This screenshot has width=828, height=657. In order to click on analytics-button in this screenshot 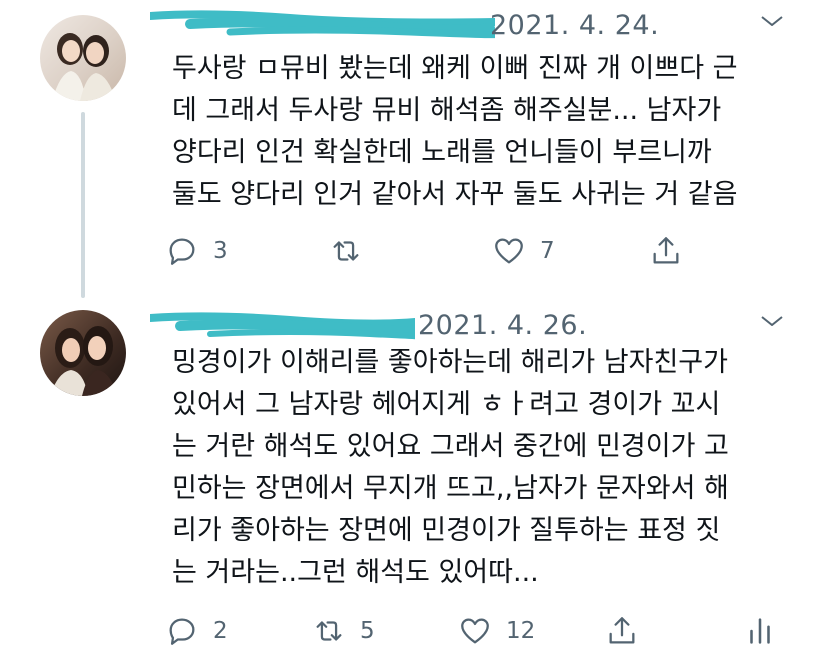, I will do `click(760, 631)`.